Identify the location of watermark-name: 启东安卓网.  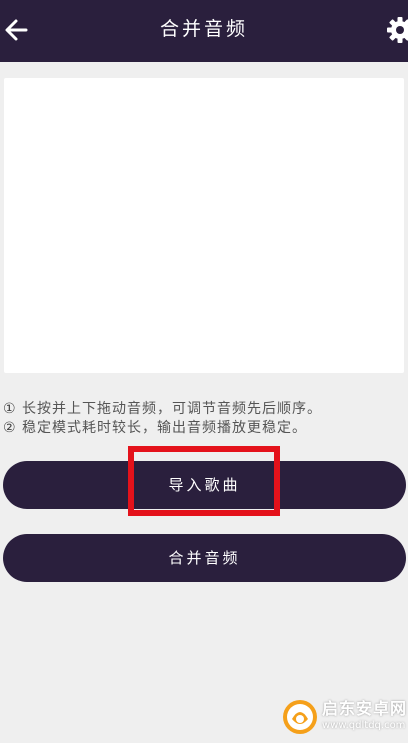
(365, 708).